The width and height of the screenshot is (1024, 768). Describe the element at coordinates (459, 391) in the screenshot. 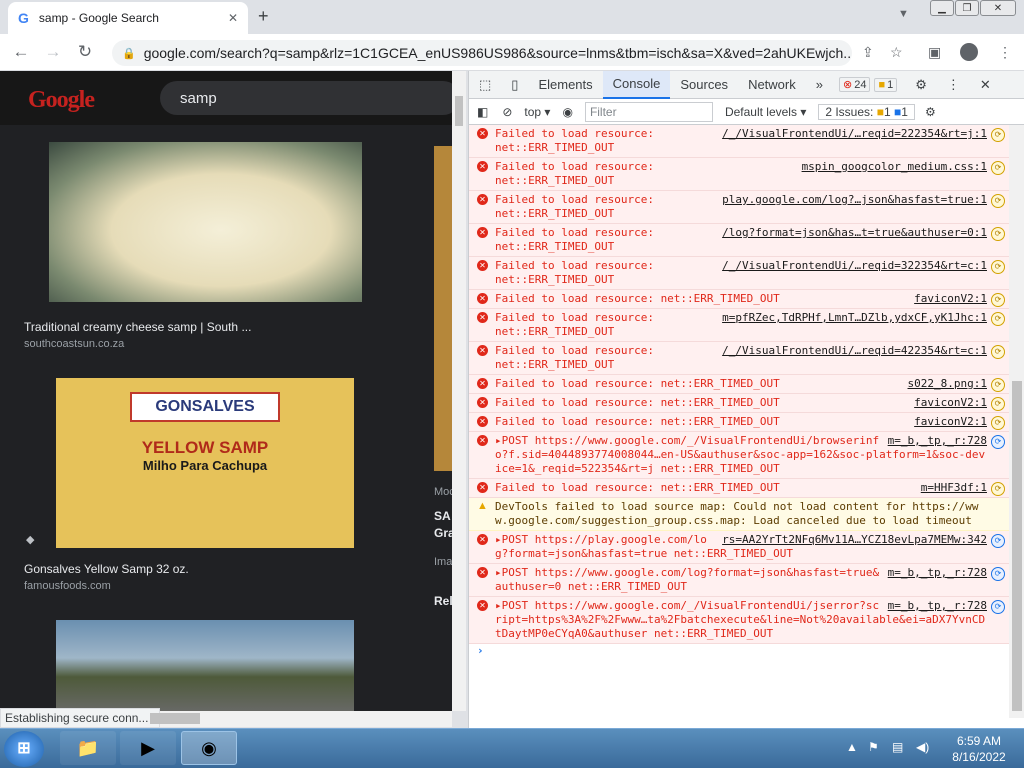

I see `page-scrollbar` at that location.